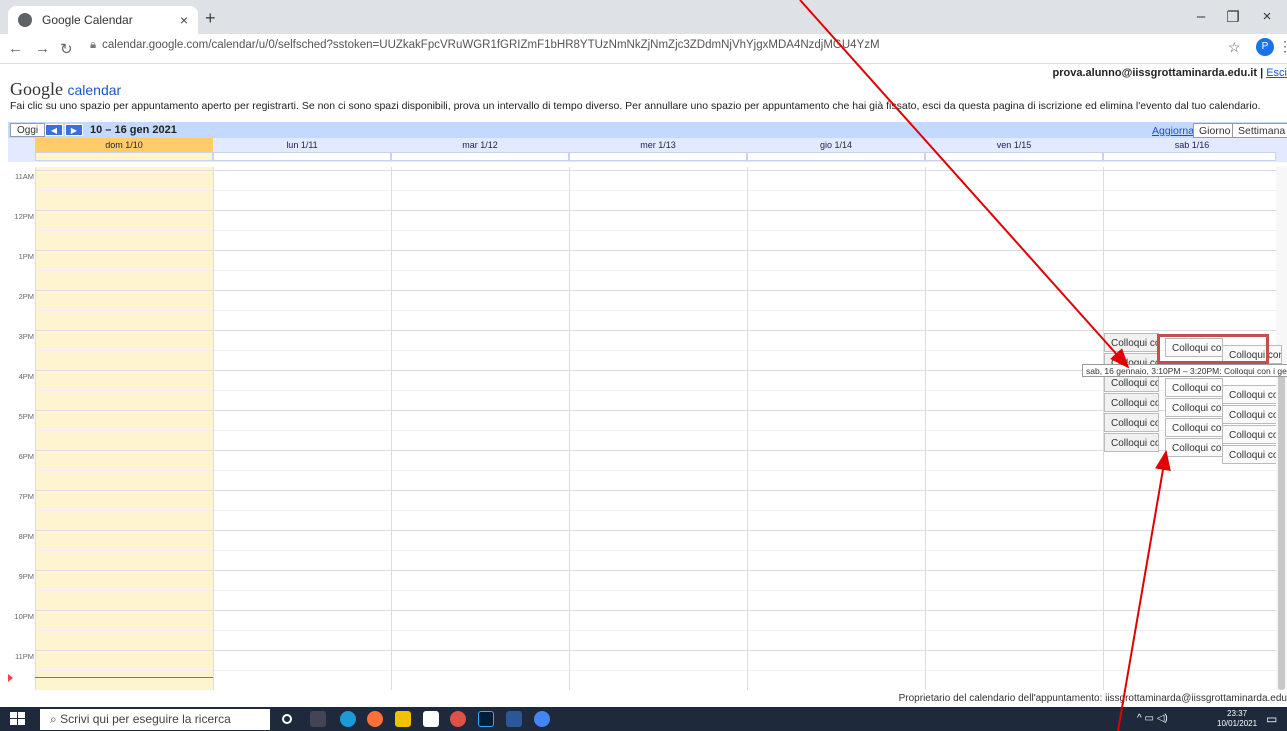  I want to click on tab-title: Google Calendar, so click(87, 20).